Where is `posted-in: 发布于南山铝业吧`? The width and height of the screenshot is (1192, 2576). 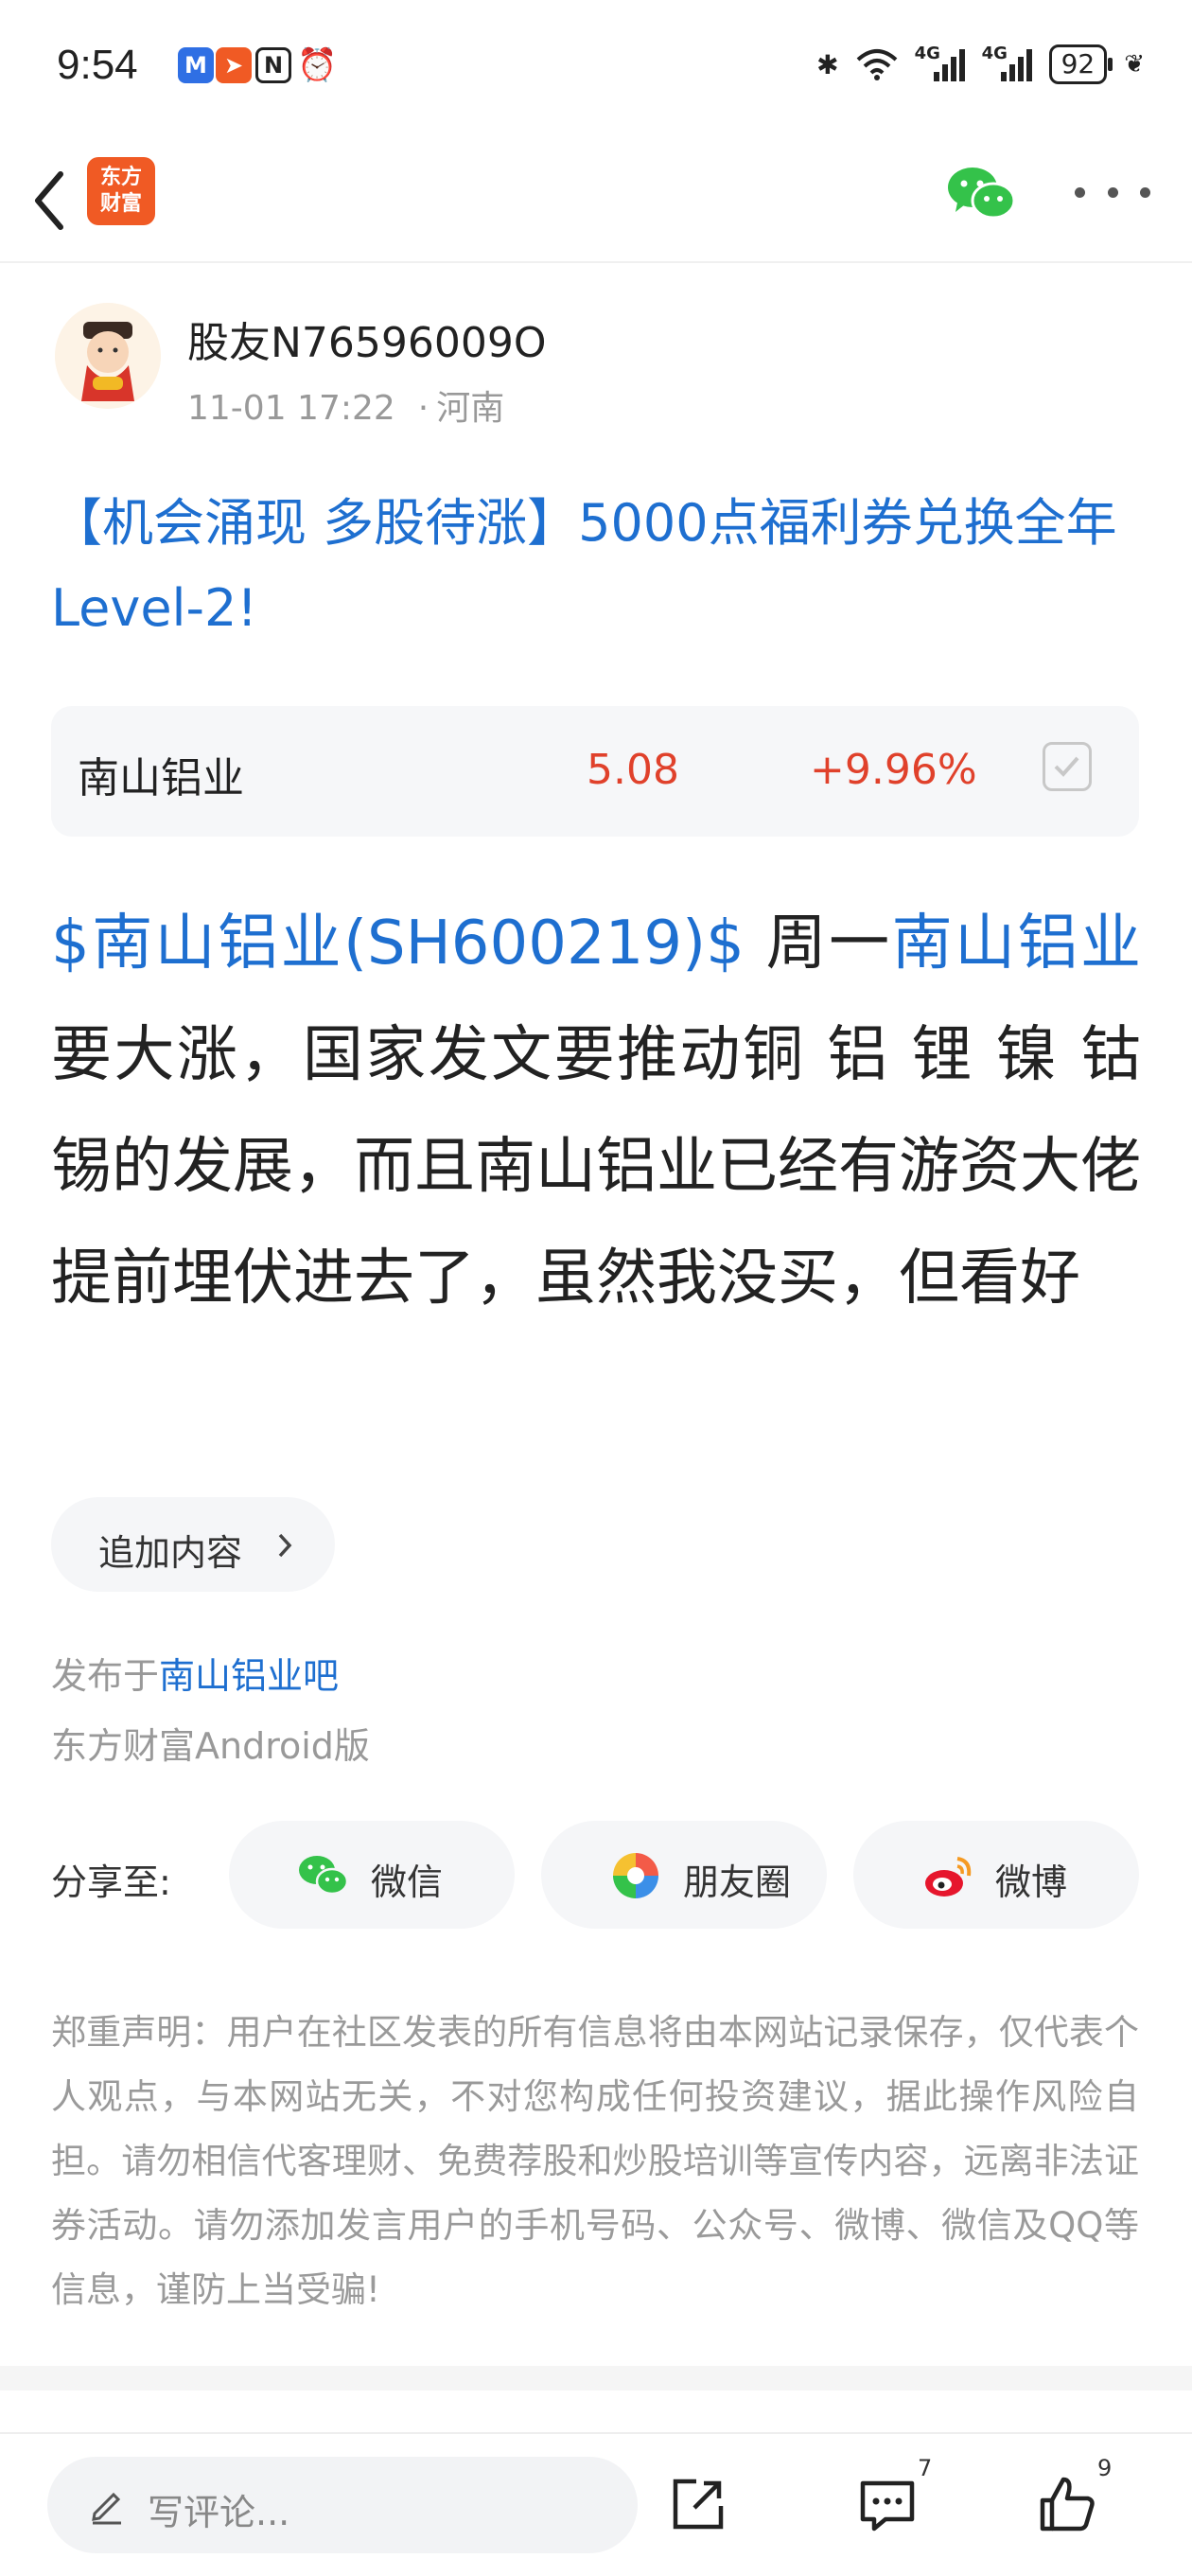 posted-in: 发布于南山铝业吧 is located at coordinates (195, 1676).